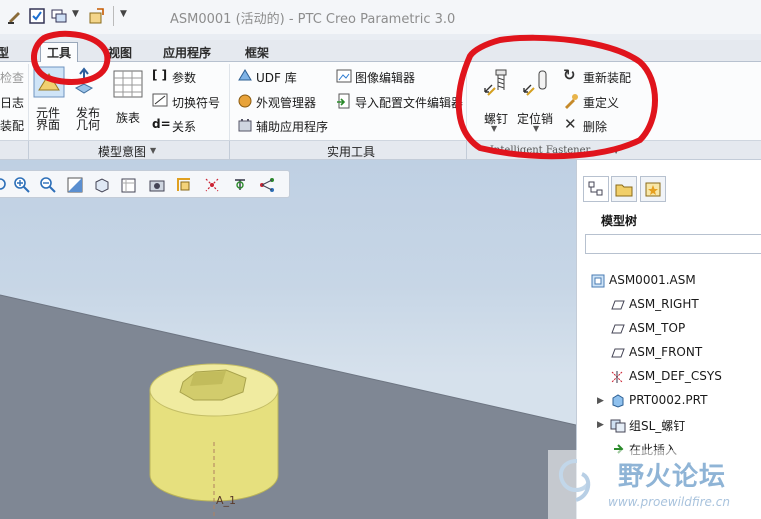 The height and width of the screenshot is (519, 761). I want to click on highlight-circle-fastener, so click(556, 97).